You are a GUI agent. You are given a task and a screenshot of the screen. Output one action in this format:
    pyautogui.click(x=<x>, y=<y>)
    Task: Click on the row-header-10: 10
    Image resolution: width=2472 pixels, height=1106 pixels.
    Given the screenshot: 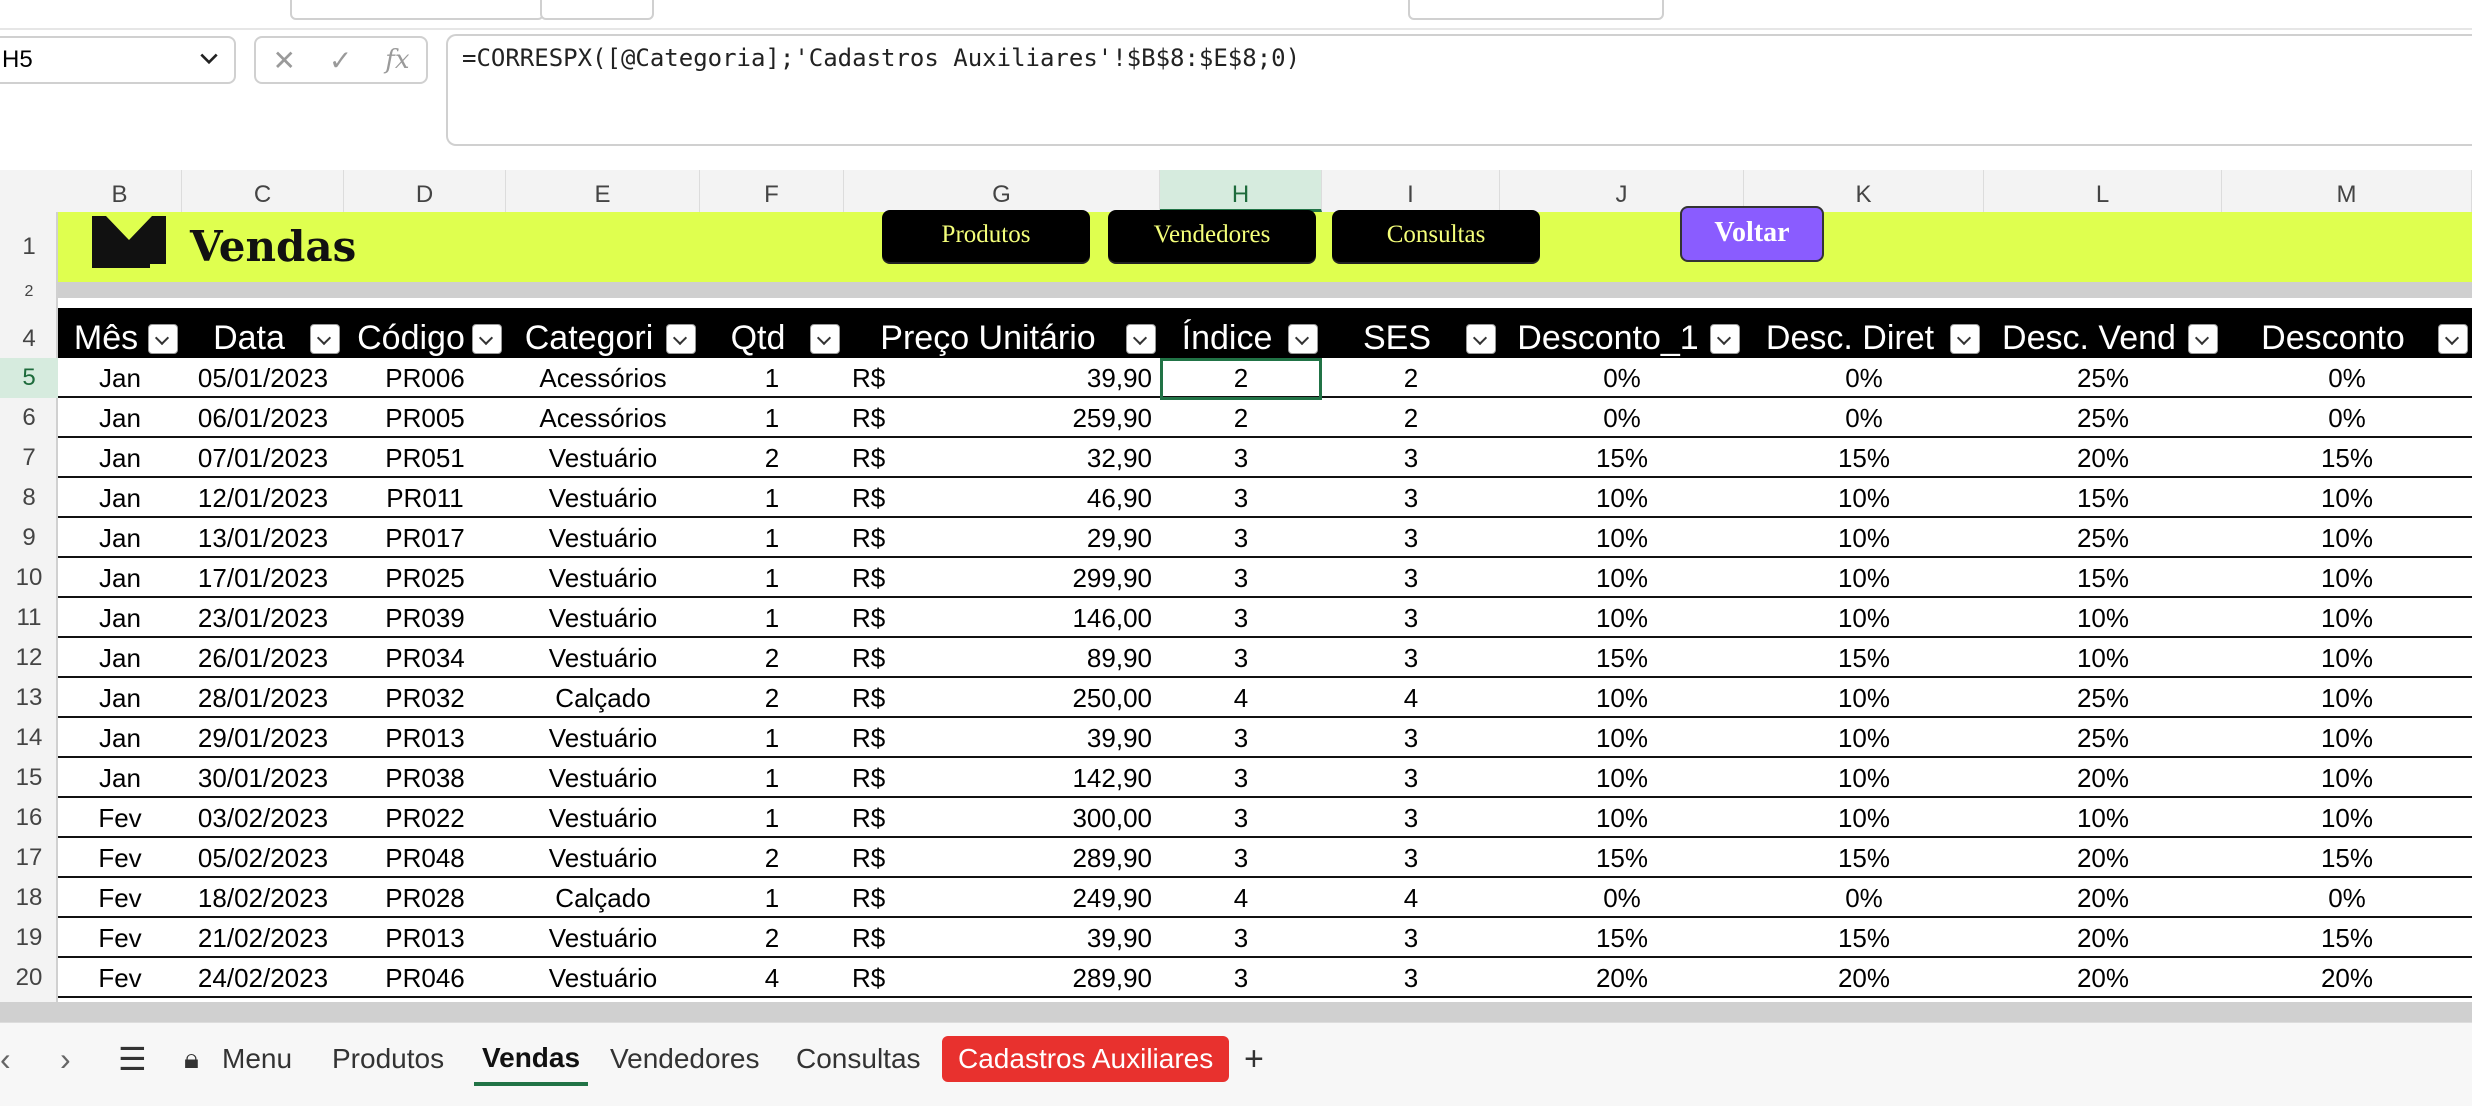 What is the action you would take?
    pyautogui.click(x=29, y=578)
    